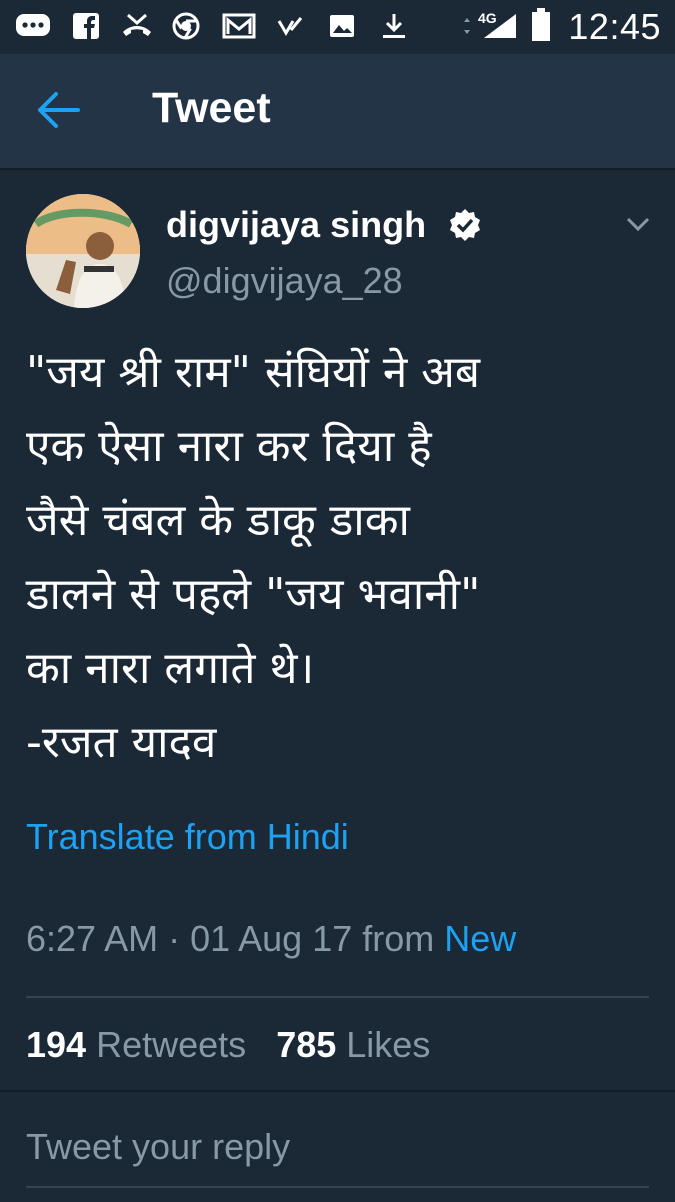 Image resolution: width=675 pixels, height=1202 pixels. What do you see at coordinates (337, 997) in the screenshot?
I see `divider` at bounding box center [337, 997].